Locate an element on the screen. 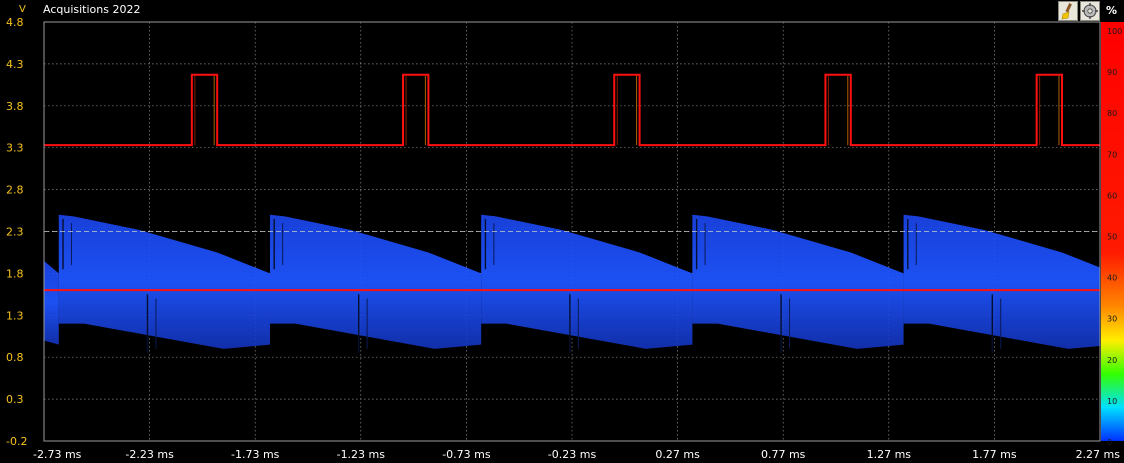 The image size is (1124, 463). x-tick-label: -1.73 ms is located at coordinates (255, 454).